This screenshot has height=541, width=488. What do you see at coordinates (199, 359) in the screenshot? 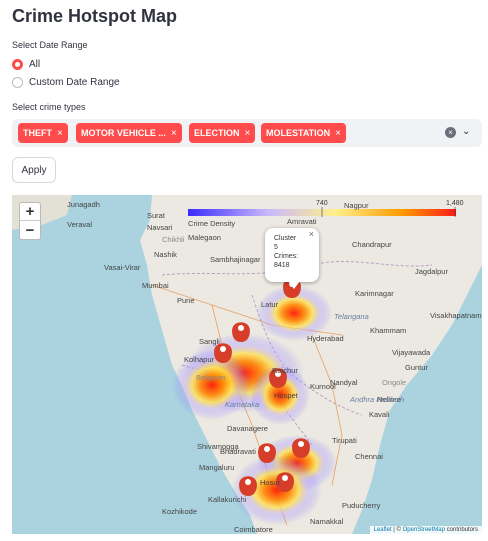
I see `city-label: Kolhapur` at bounding box center [199, 359].